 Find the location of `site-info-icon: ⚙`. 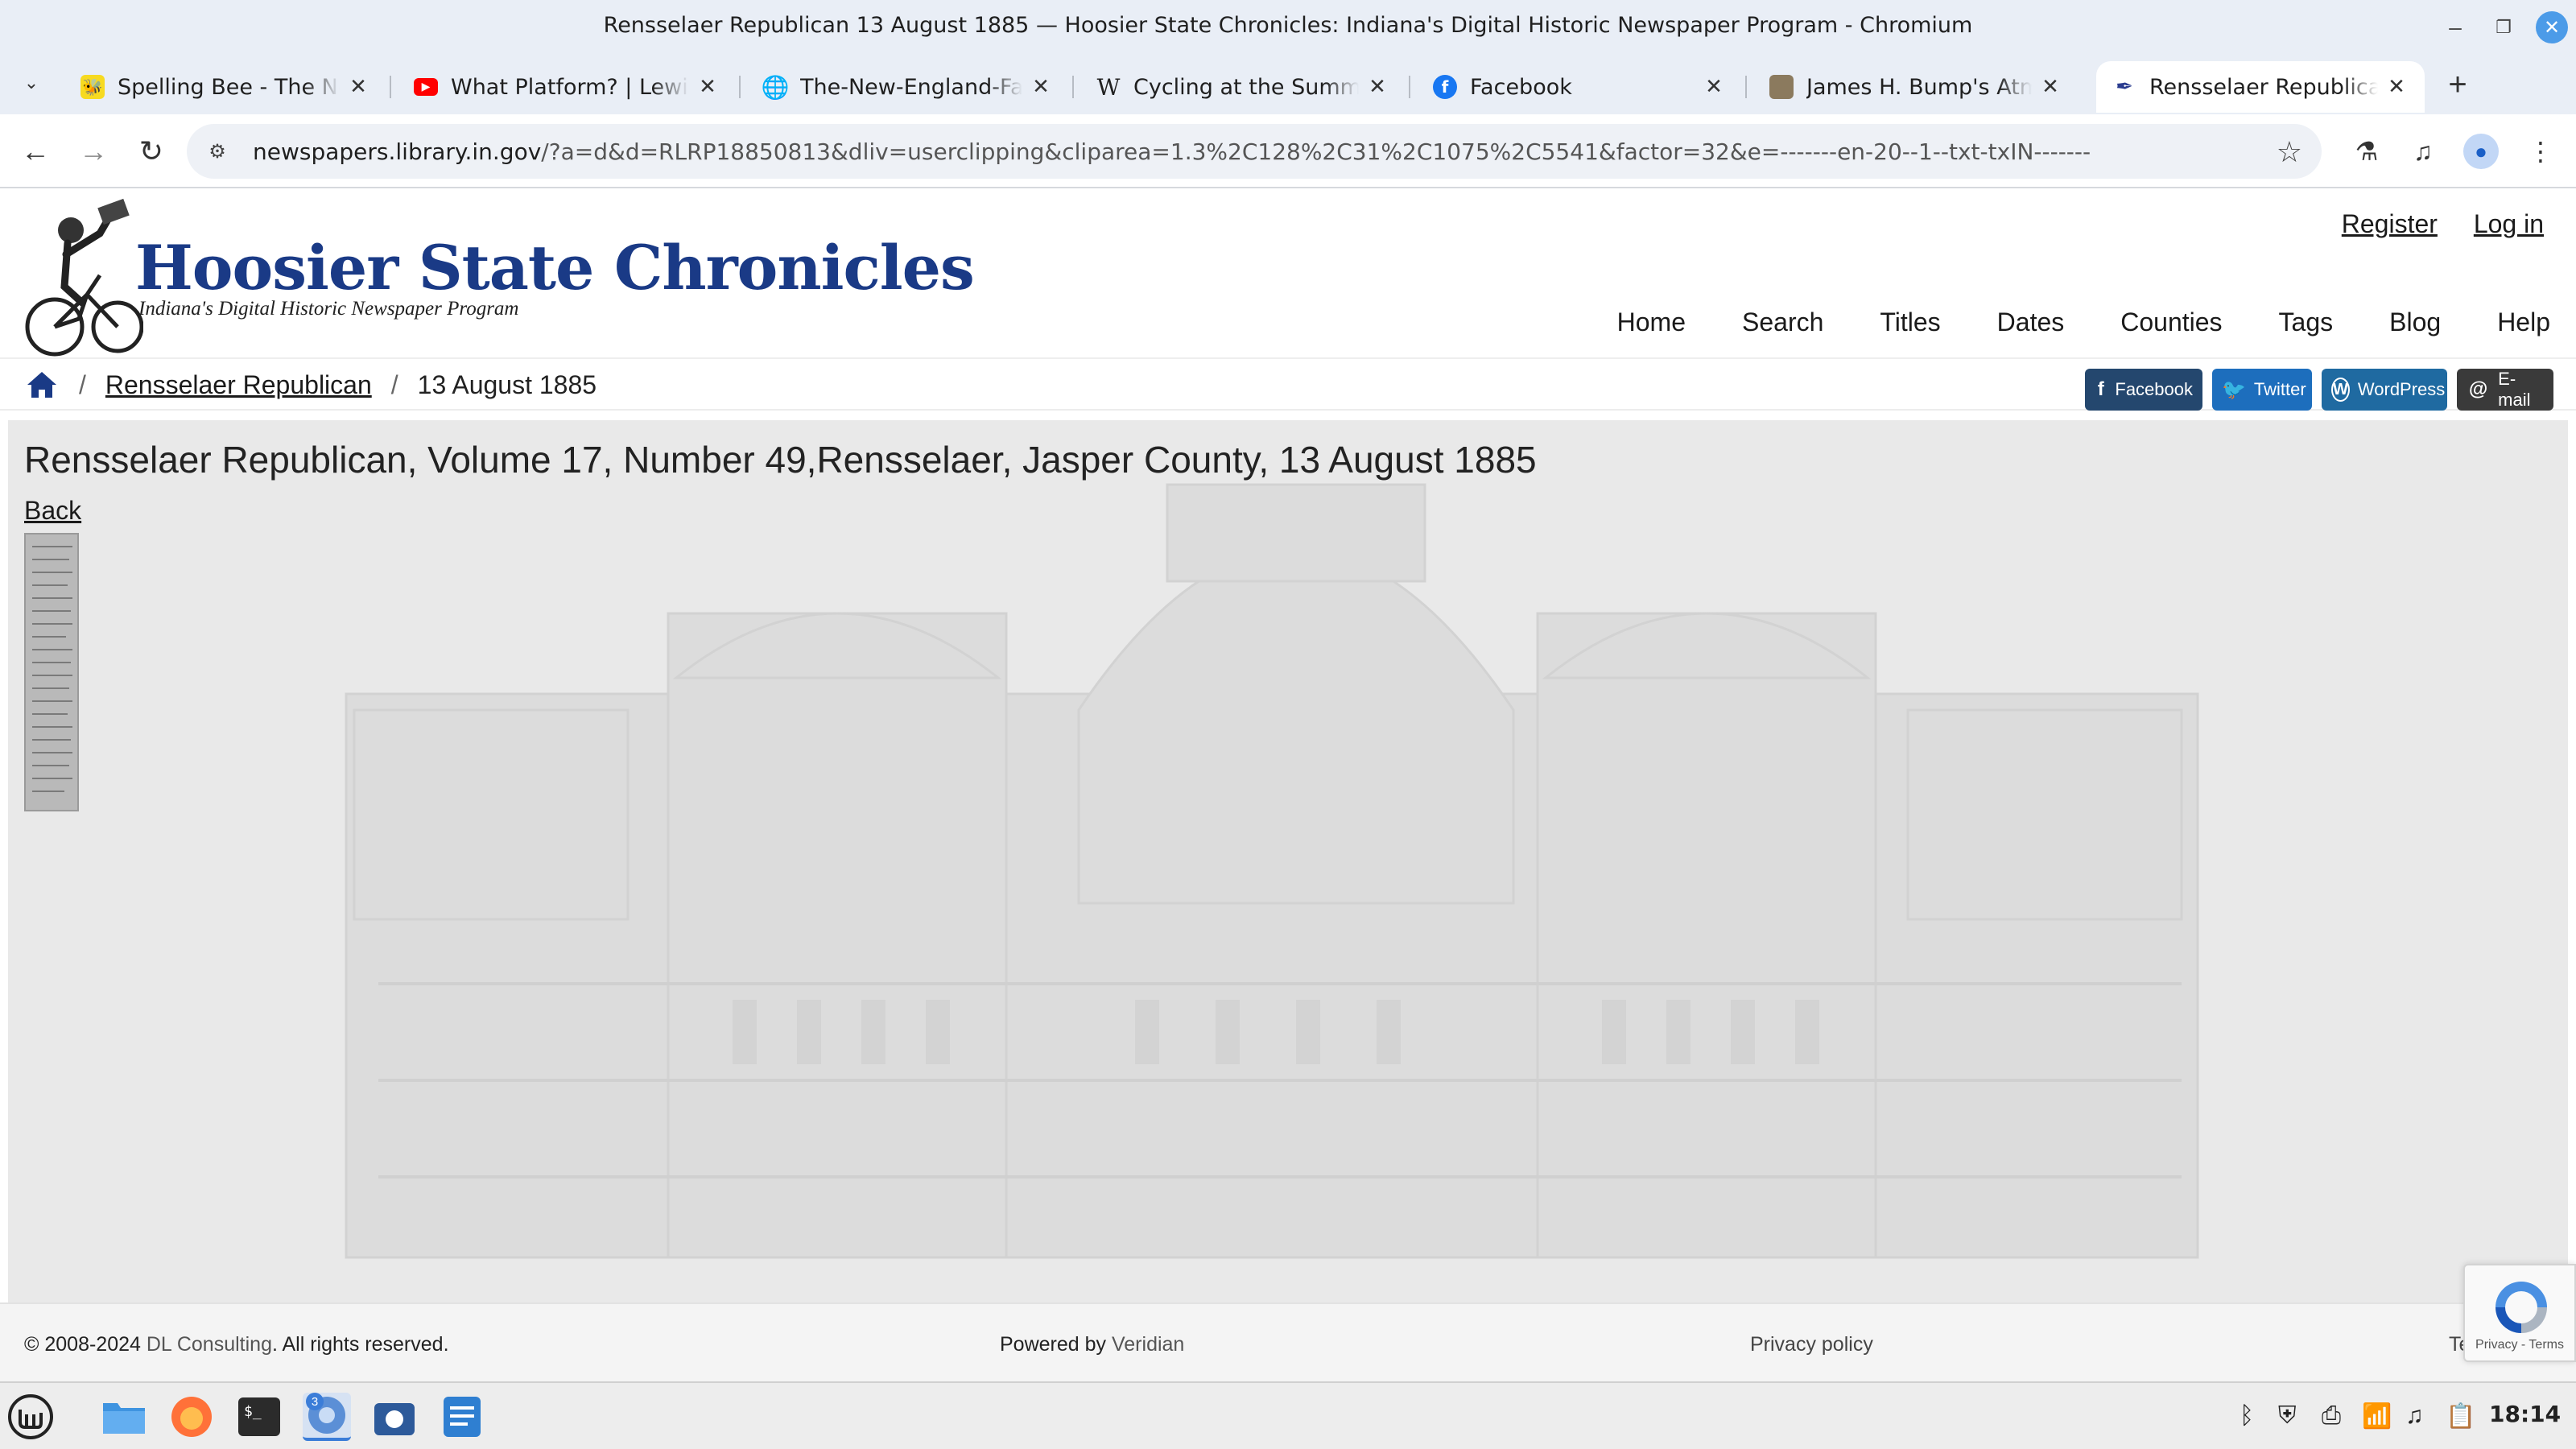

site-info-icon: ⚙ is located at coordinates (217, 151).